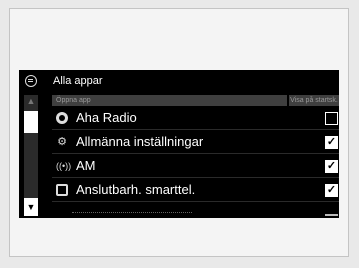 The image size is (359, 268). I want to click on scroll-thumb, so click(31, 122).